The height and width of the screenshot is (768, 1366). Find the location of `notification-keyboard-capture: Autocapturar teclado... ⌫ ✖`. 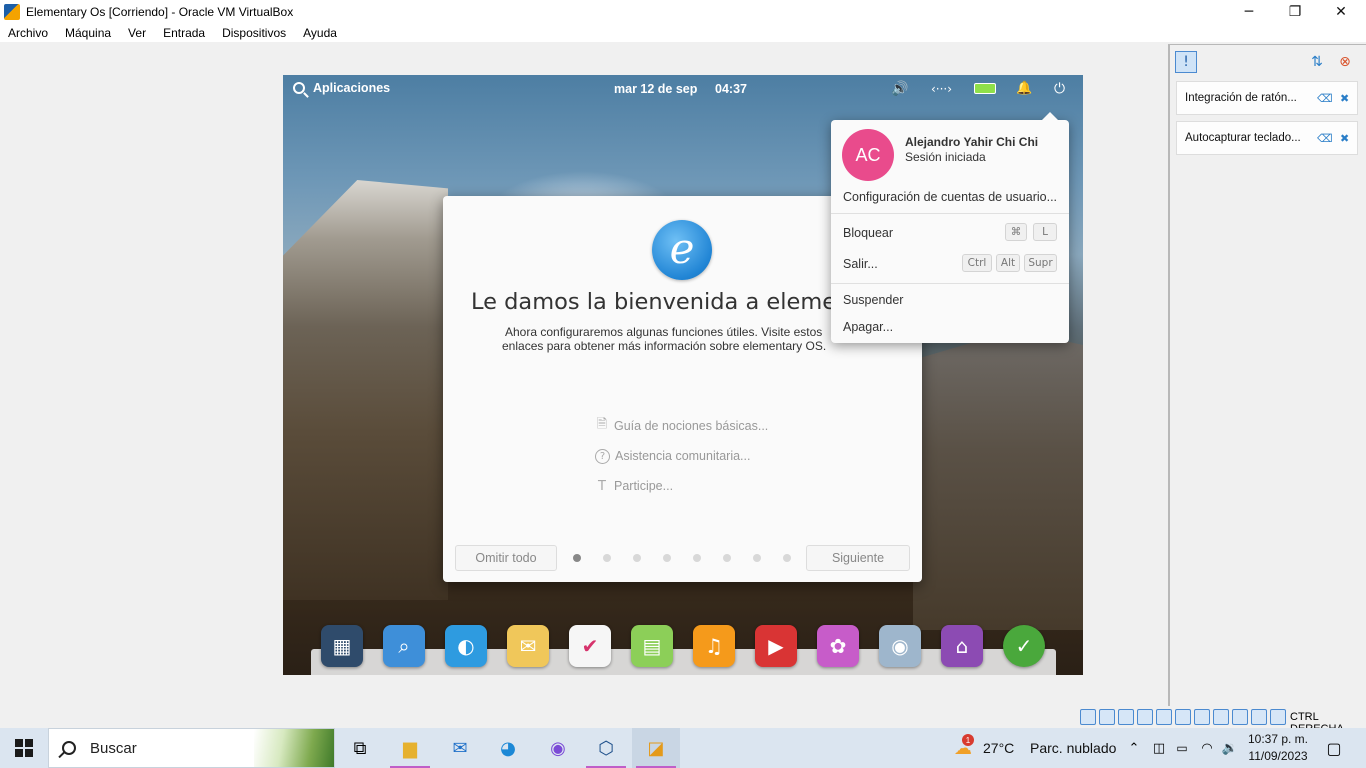

notification-keyboard-capture: Autocapturar teclado... ⌫ ✖ is located at coordinates (1267, 138).